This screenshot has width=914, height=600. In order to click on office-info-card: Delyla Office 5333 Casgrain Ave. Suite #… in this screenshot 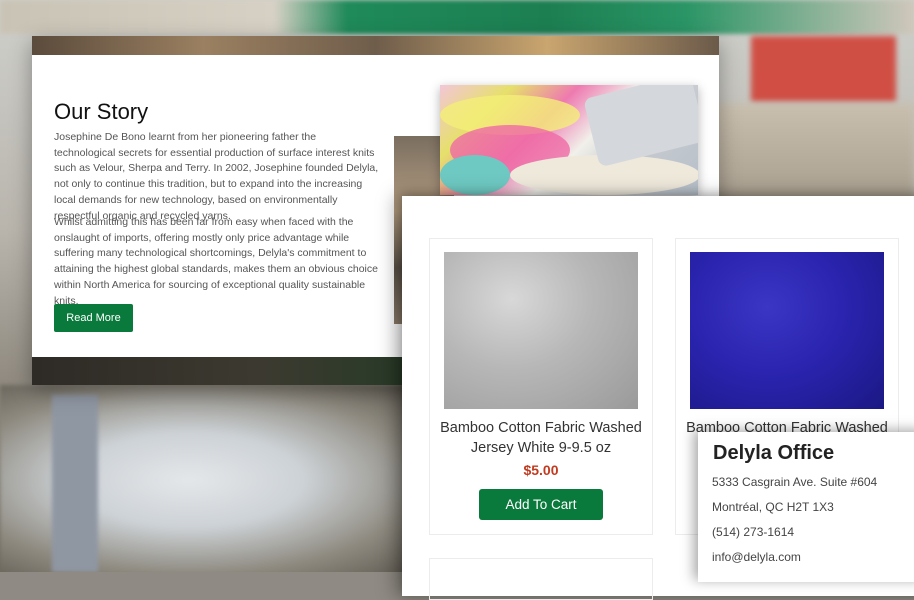, I will do `click(806, 507)`.